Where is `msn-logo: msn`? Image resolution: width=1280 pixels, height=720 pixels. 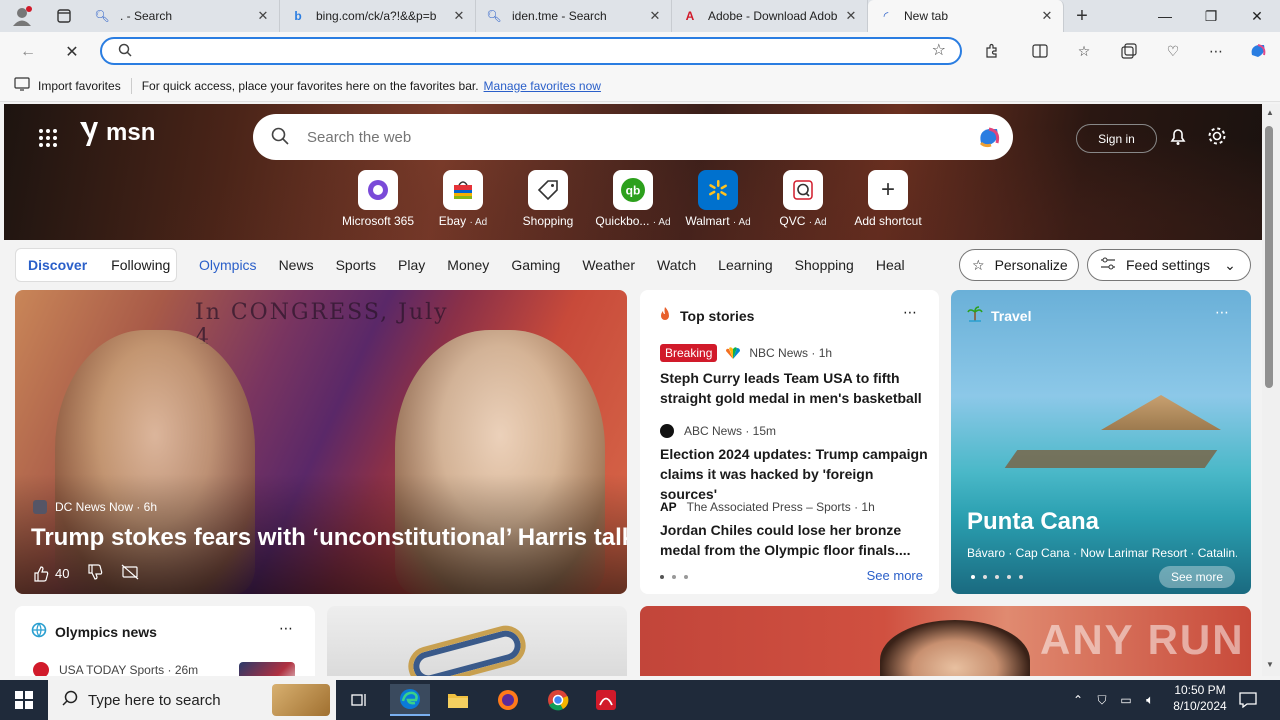 msn-logo: msn is located at coordinates (115, 133).